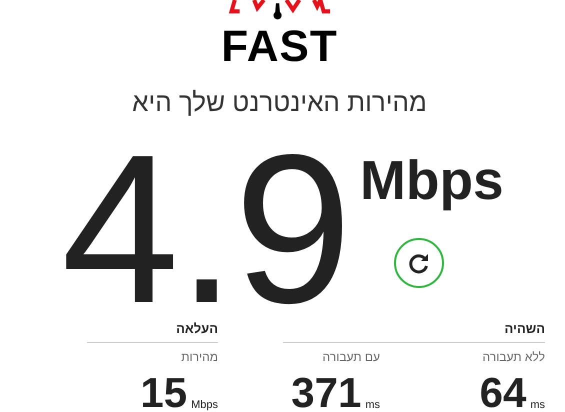 Image resolution: width=565 pixels, height=412 pixels. Describe the element at coordinates (326, 393) in the screenshot. I see `metric-value: 371` at that location.